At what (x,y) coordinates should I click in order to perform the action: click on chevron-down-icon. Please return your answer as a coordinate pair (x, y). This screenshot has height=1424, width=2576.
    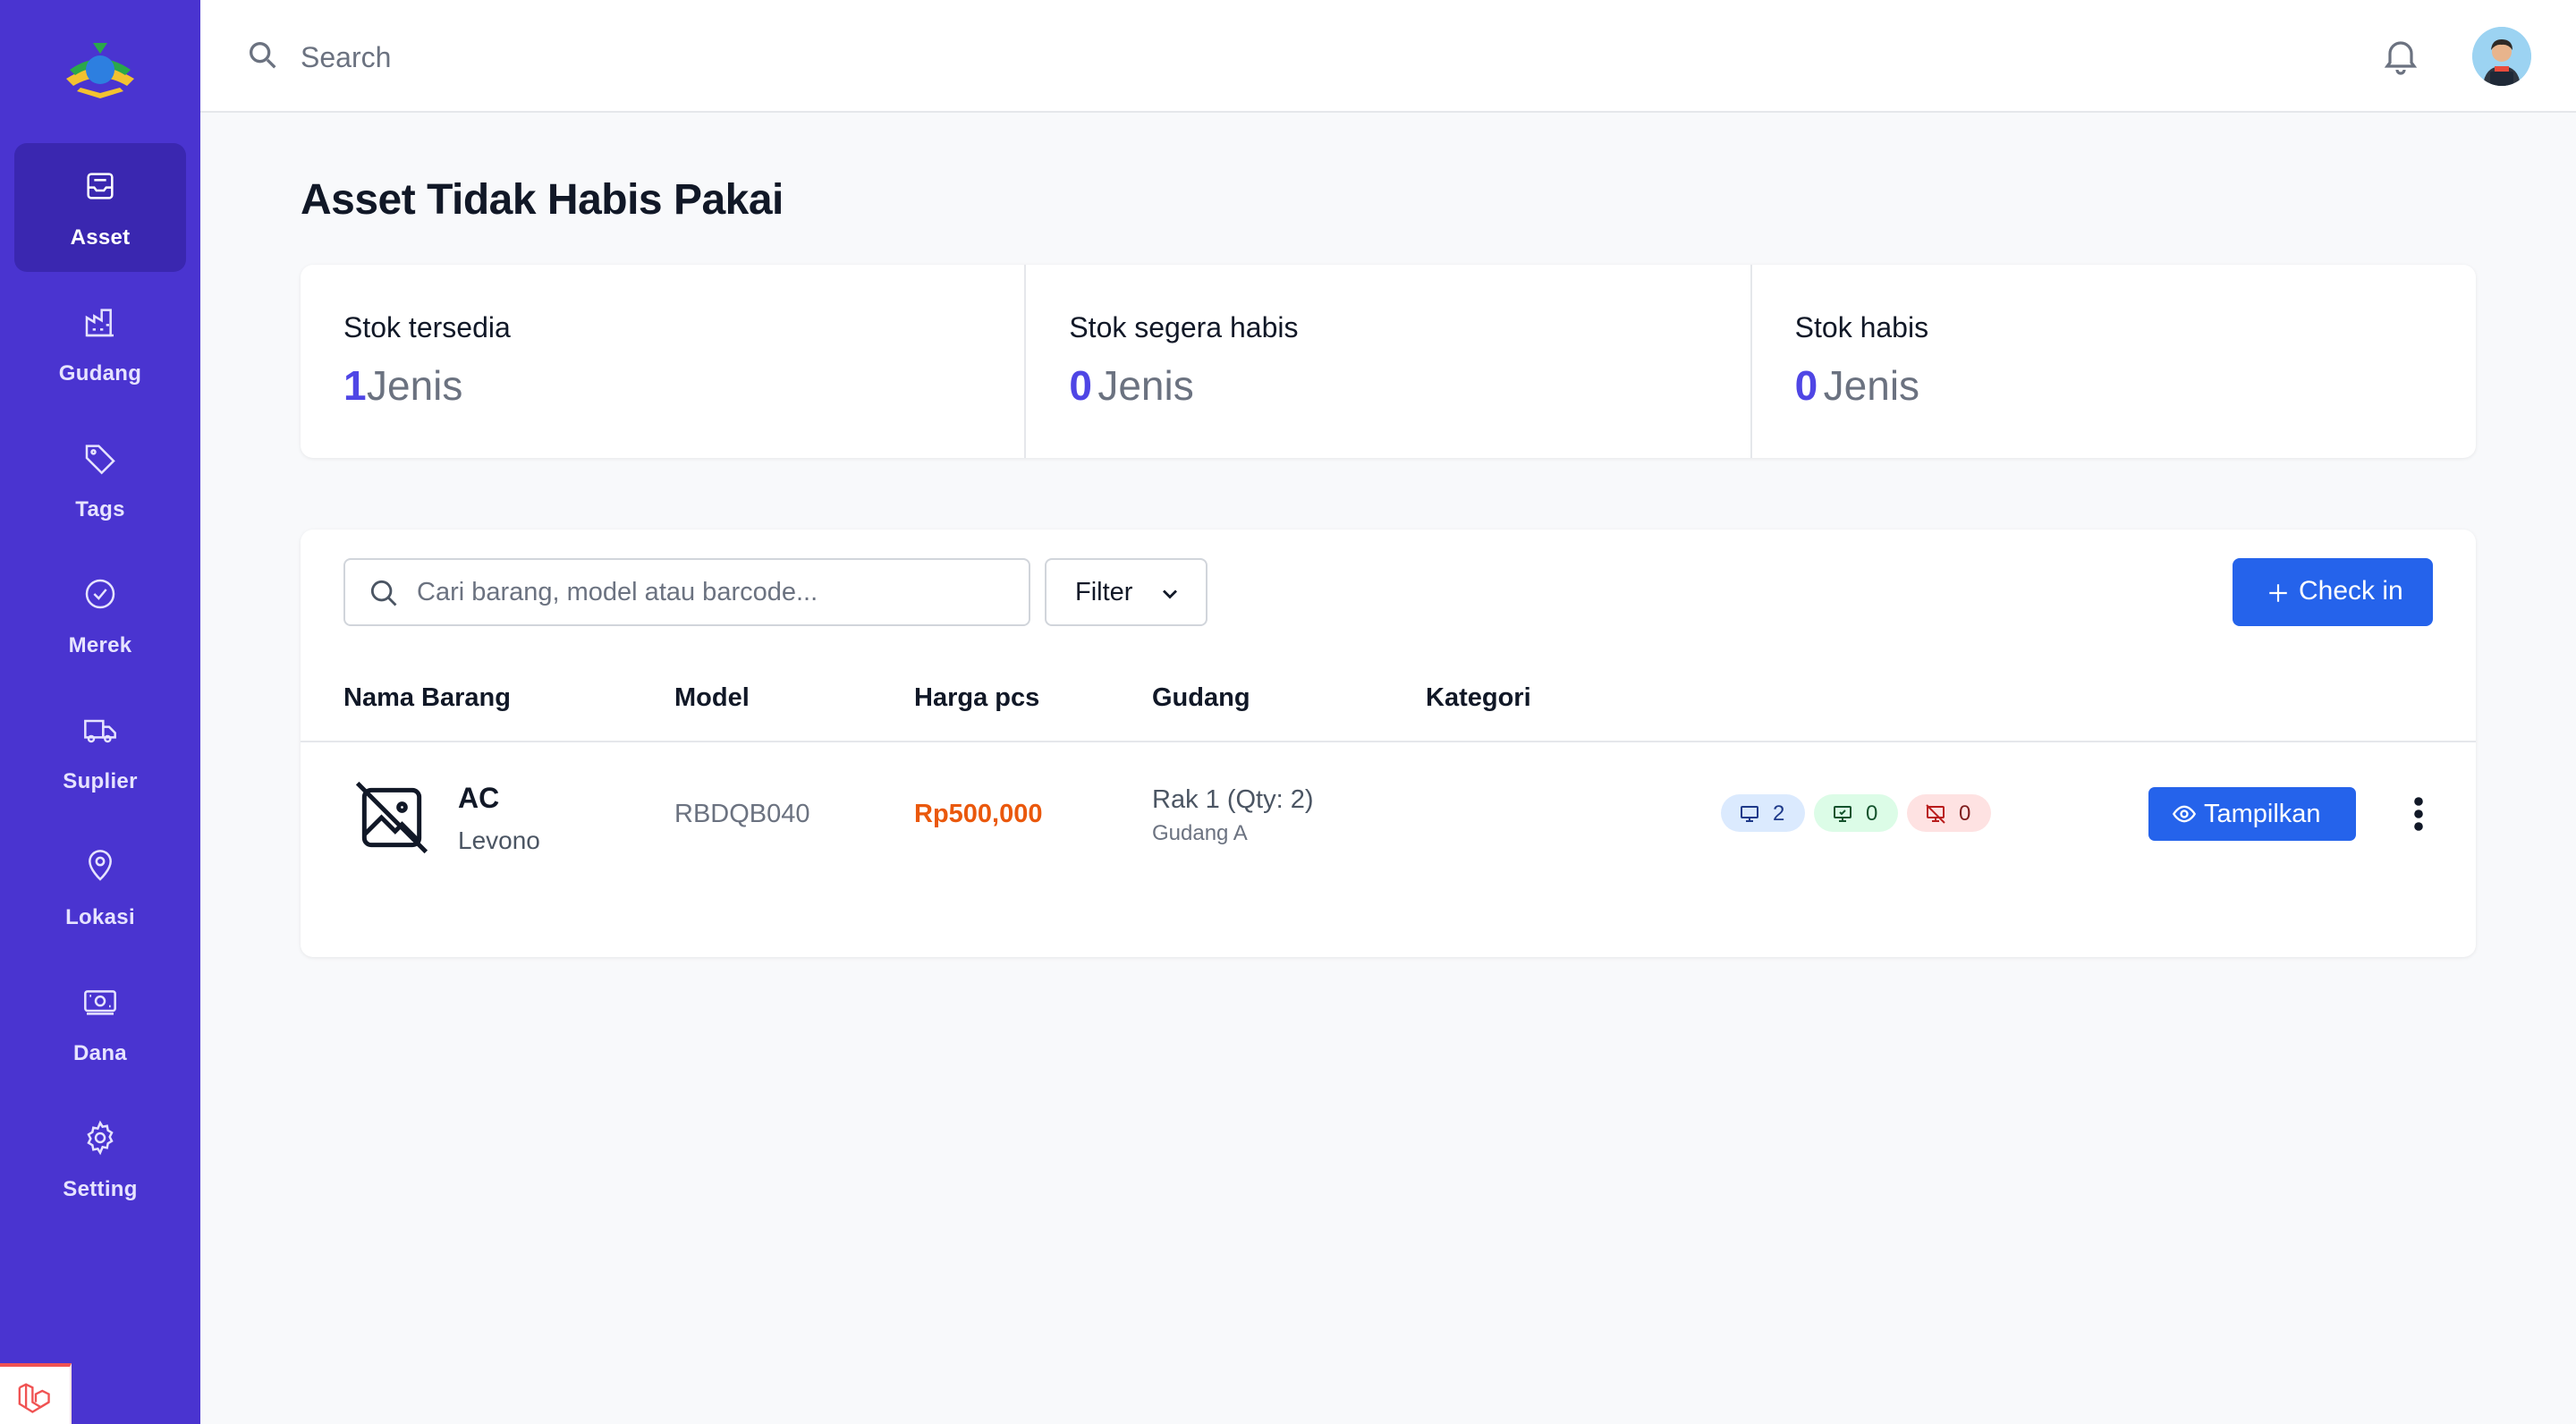
    Looking at the image, I should click on (1170, 594).